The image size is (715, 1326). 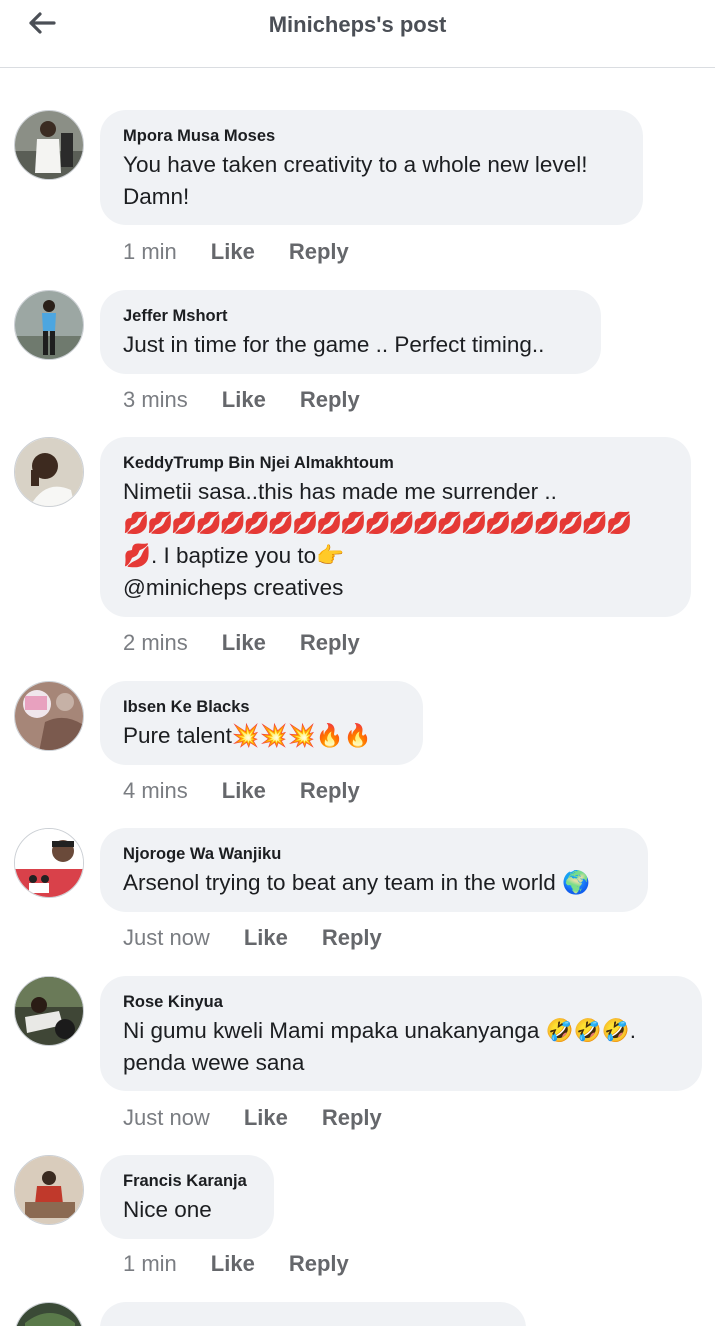 What do you see at coordinates (400, 1002) in the screenshot?
I see `comment-author: Rose Kinyua` at bounding box center [400, 1002].